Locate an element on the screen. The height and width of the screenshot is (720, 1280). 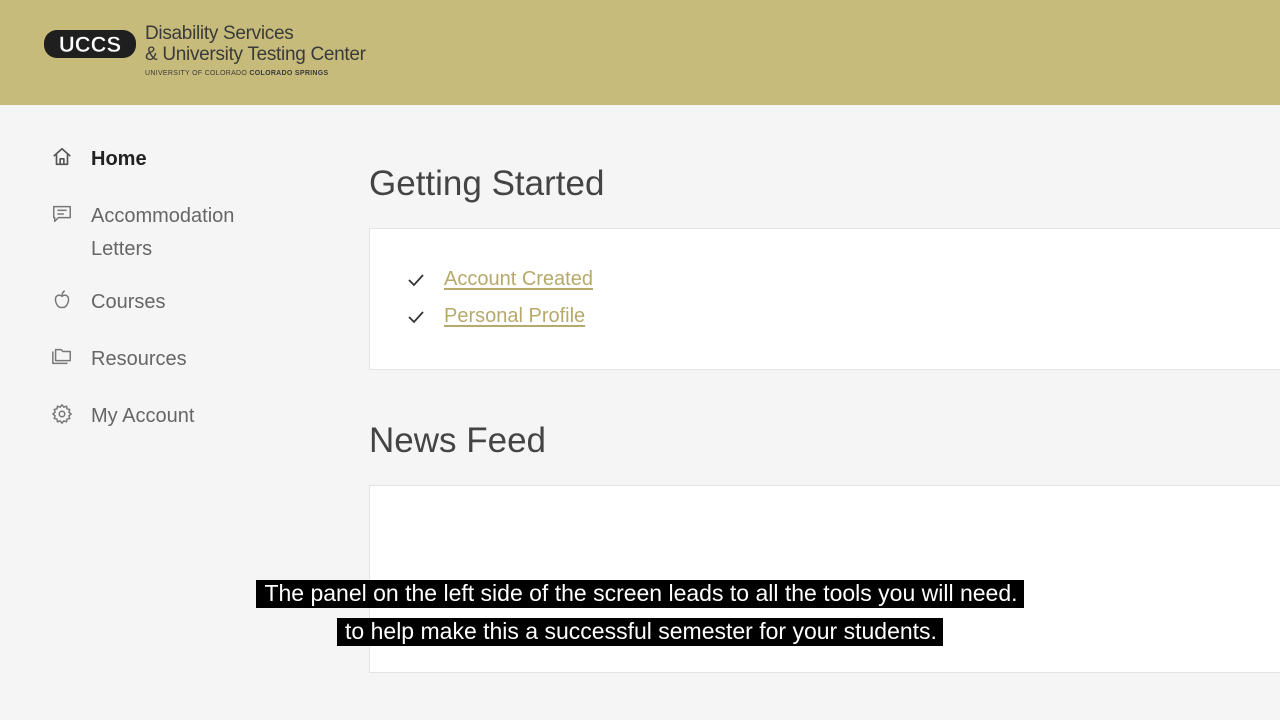
sidebar-item-courses: Courses is located at coordinates (160, 302).